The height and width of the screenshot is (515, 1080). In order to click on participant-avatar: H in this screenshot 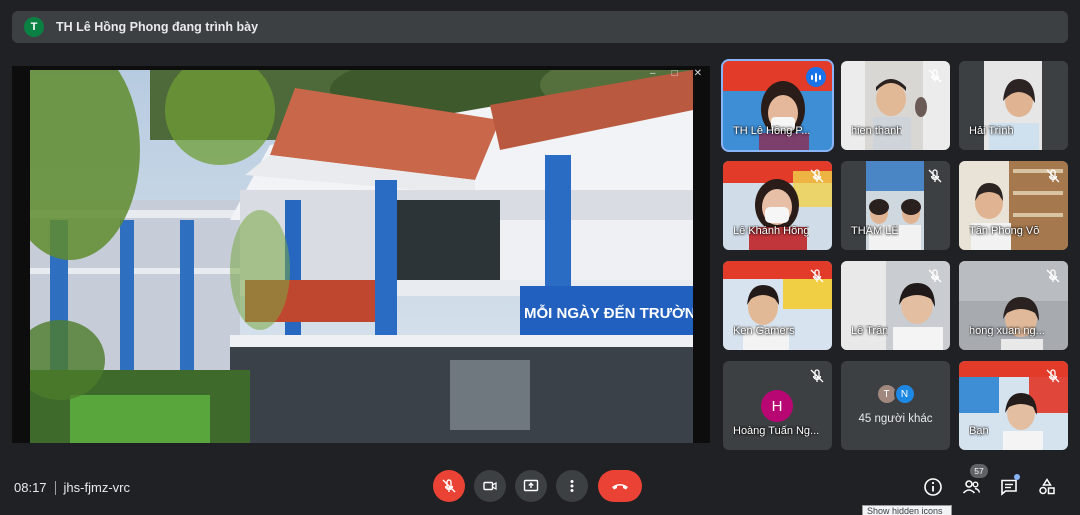, I will do `click(777, 406)`.